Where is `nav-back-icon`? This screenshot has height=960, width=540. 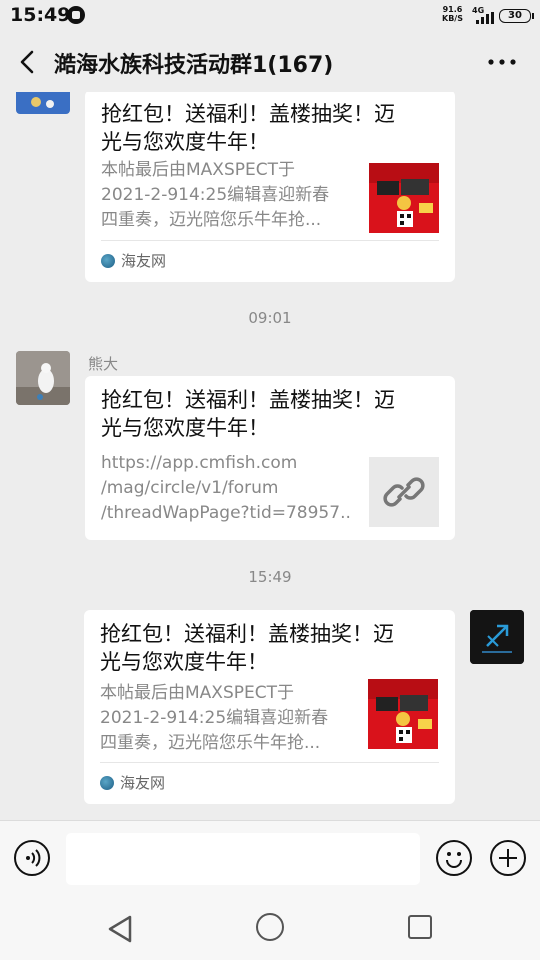 nav-back-icon is located at coordinates (120, 929).